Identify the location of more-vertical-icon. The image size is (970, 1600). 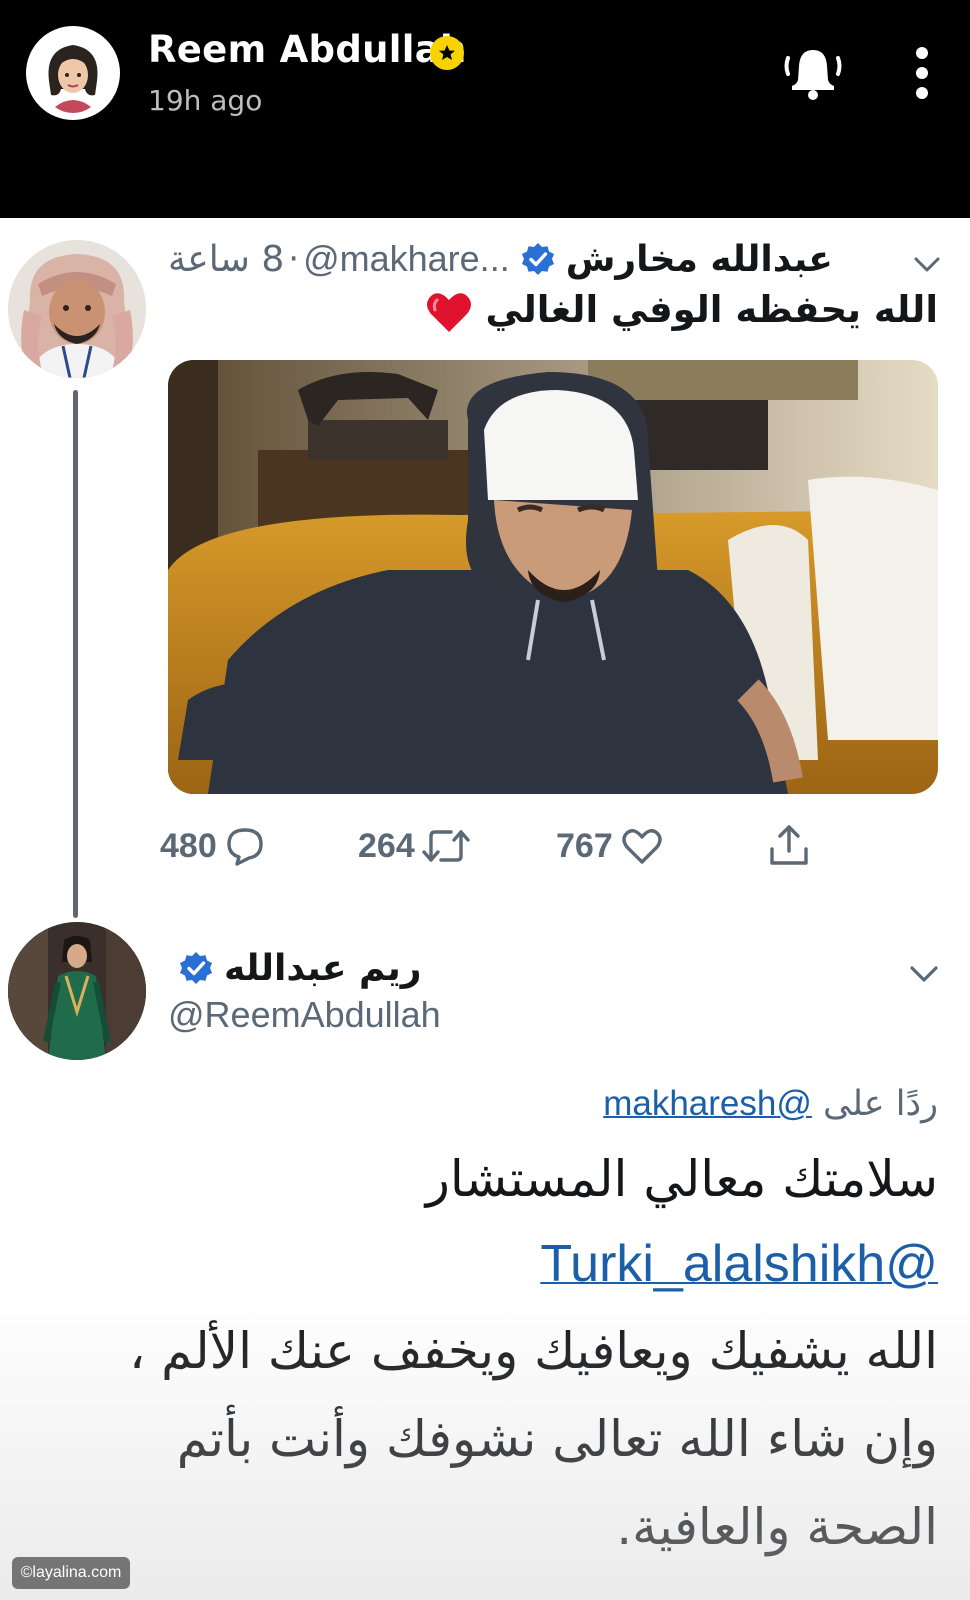
(922, 73).